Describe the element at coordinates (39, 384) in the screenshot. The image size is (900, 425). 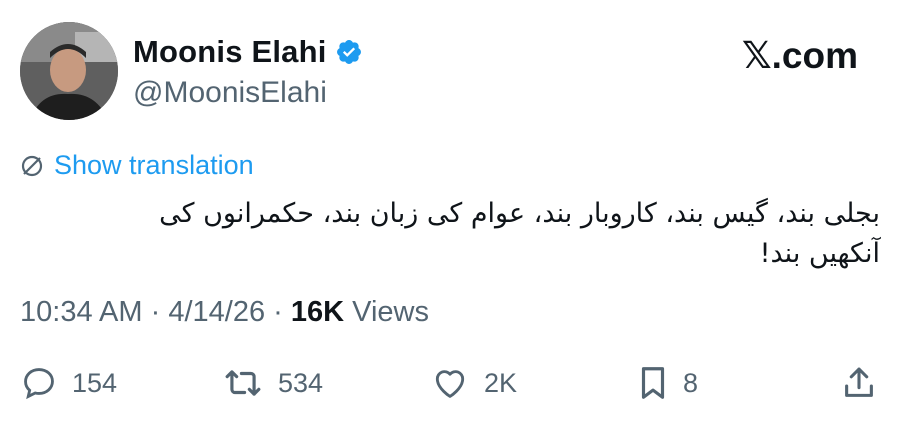
I see `reply-icon` at that location.